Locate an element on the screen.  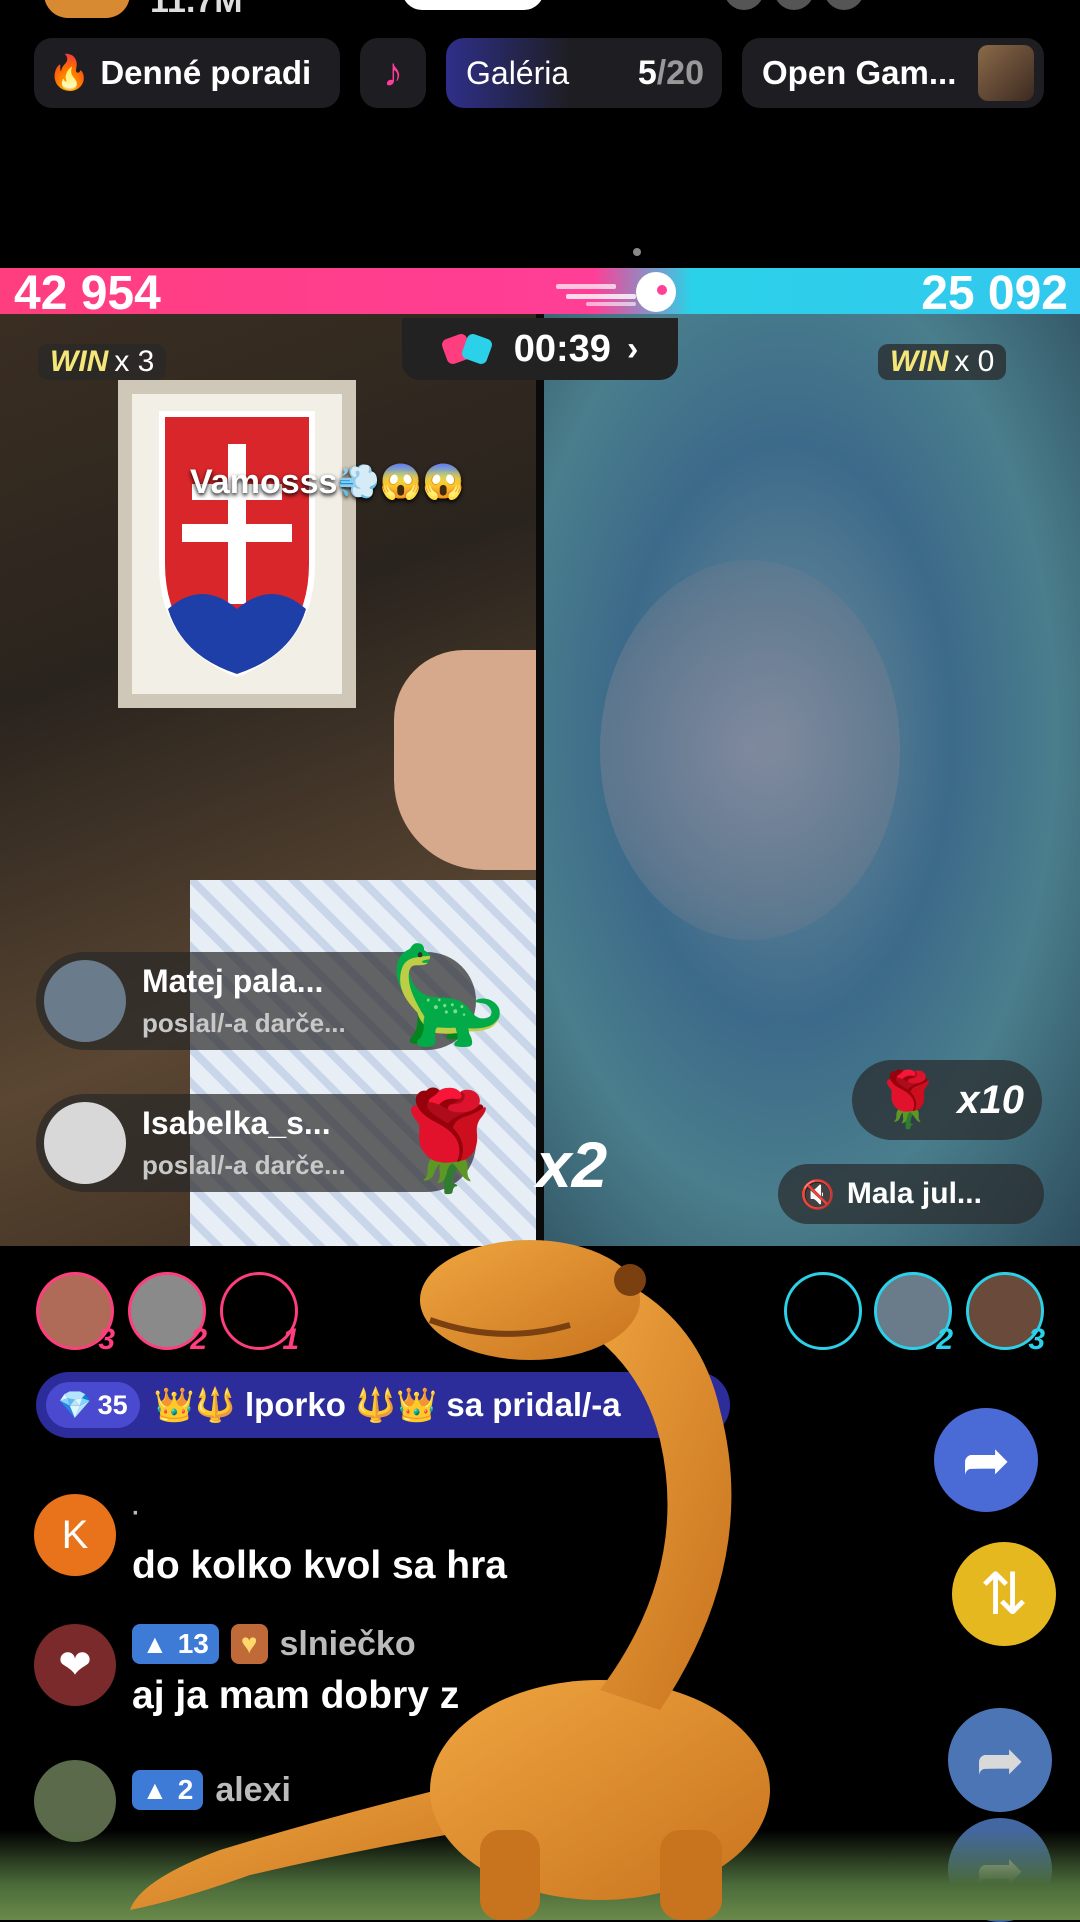
gallery-count: 5/20 is located at coordinates (670, 72).